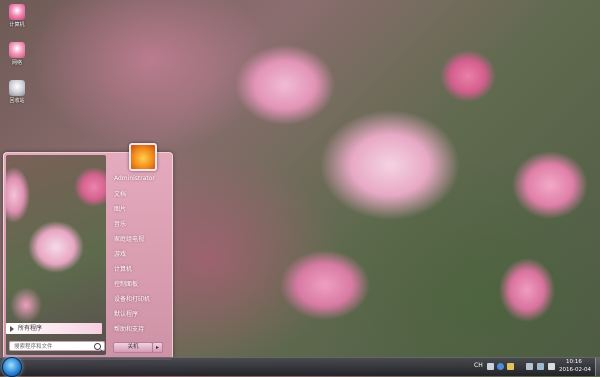 Image resolution: width=600 pixels, height=377 pixels. What do you see at coordinates (133, 347) in the screenshot?
I see `shutdown-button: 关机` at bounding box center [133, 347].